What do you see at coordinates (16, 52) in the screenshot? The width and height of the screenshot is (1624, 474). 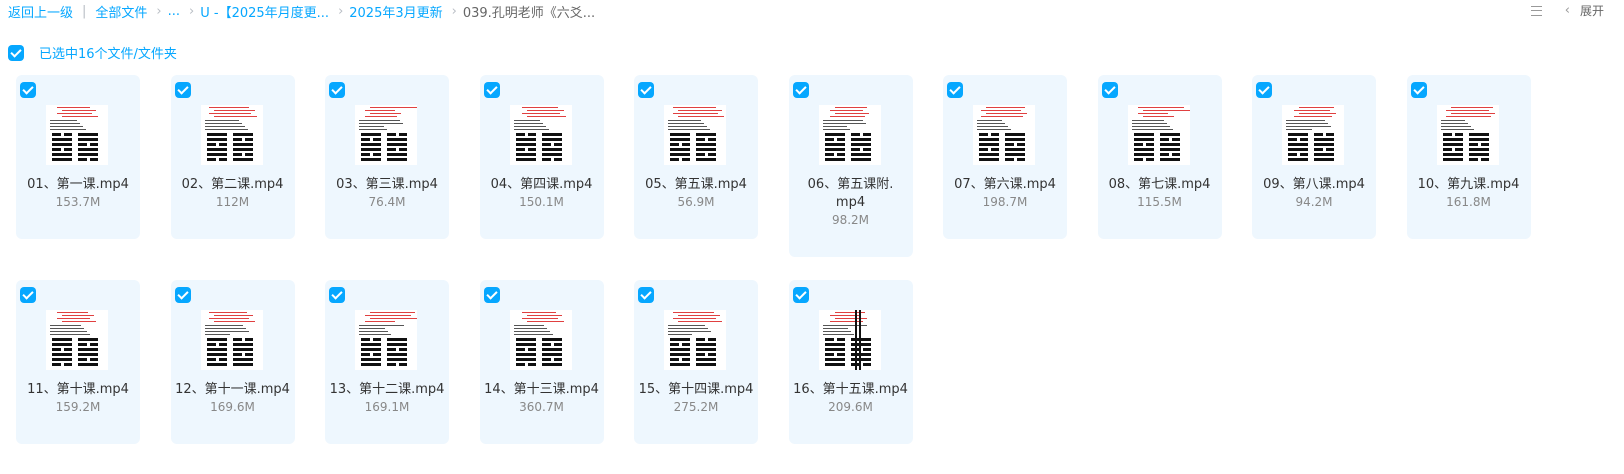 I see `select-all-checkbox` at bounding box center [16, 52].